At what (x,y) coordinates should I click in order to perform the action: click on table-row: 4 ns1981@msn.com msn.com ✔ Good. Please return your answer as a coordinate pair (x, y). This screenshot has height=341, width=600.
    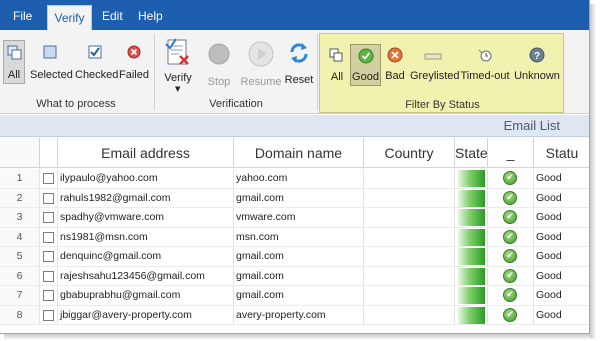
    Looking at the image, I should click on (294, 237).